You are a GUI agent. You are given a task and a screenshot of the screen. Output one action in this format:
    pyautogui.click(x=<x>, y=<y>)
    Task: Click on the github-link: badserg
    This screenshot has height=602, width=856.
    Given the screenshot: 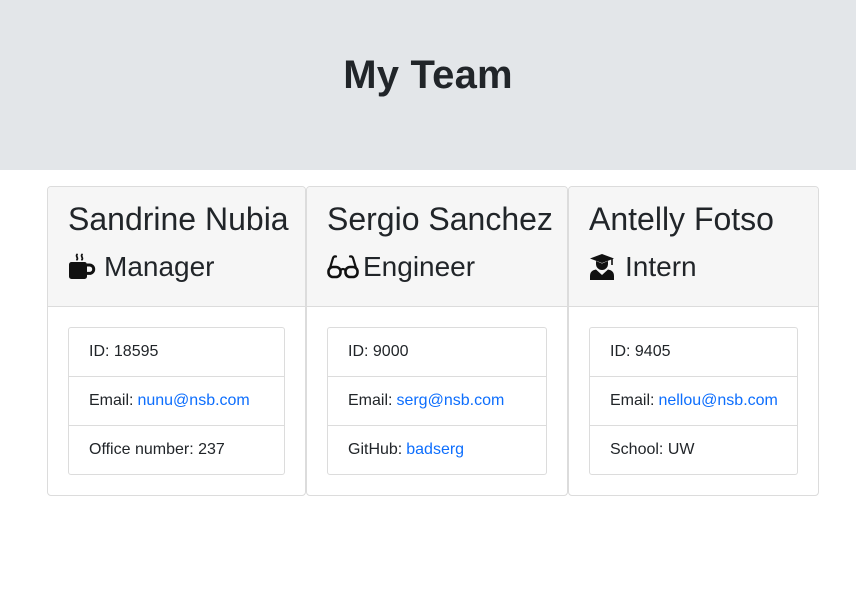 What is the action you would take?
    pyautogui.click(x=435, y=450)
    